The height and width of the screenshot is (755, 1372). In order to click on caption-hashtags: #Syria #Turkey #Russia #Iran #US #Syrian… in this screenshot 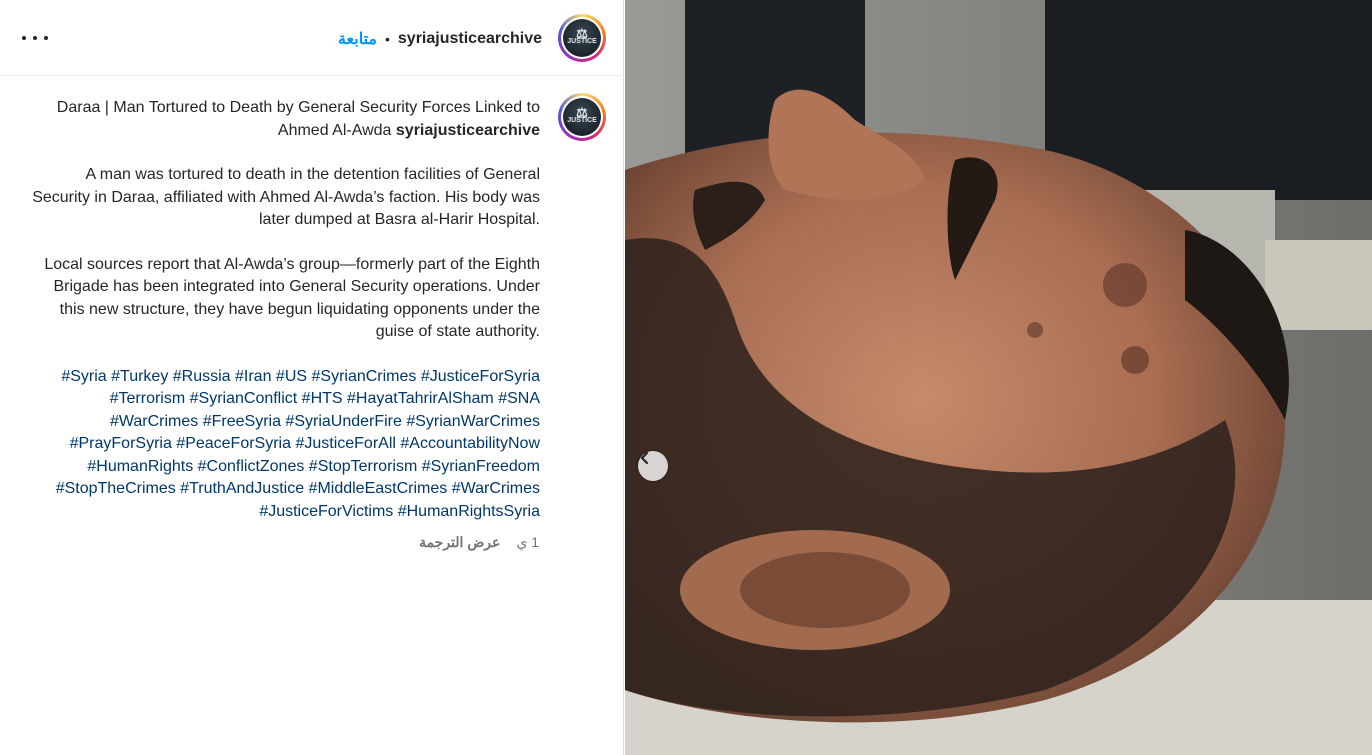, I will do `click(285, 445)`.